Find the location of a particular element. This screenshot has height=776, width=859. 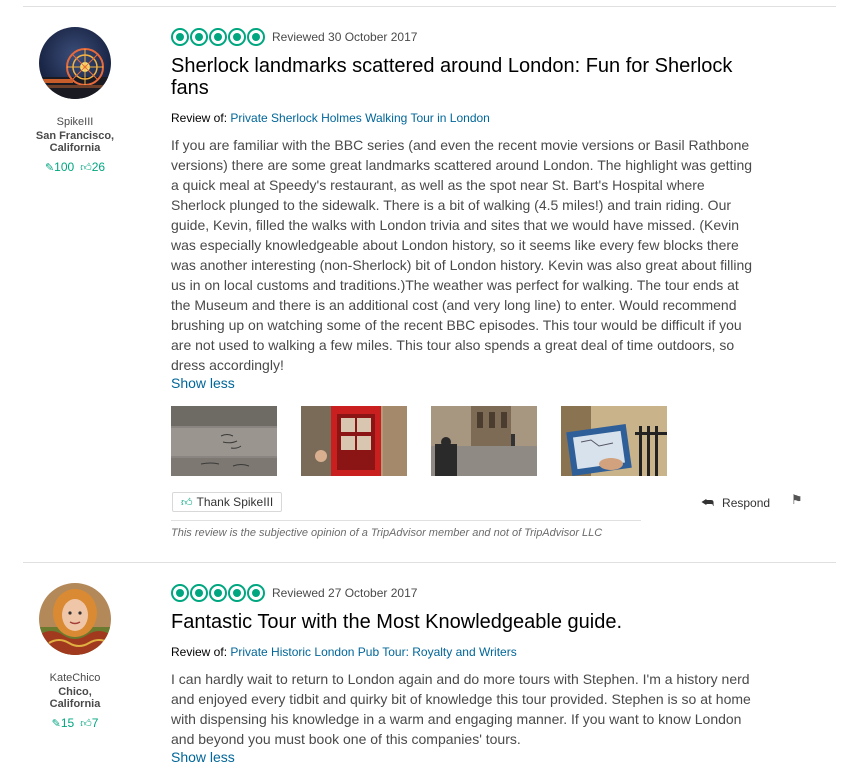

review-photos is located at coordinates (466, 441).